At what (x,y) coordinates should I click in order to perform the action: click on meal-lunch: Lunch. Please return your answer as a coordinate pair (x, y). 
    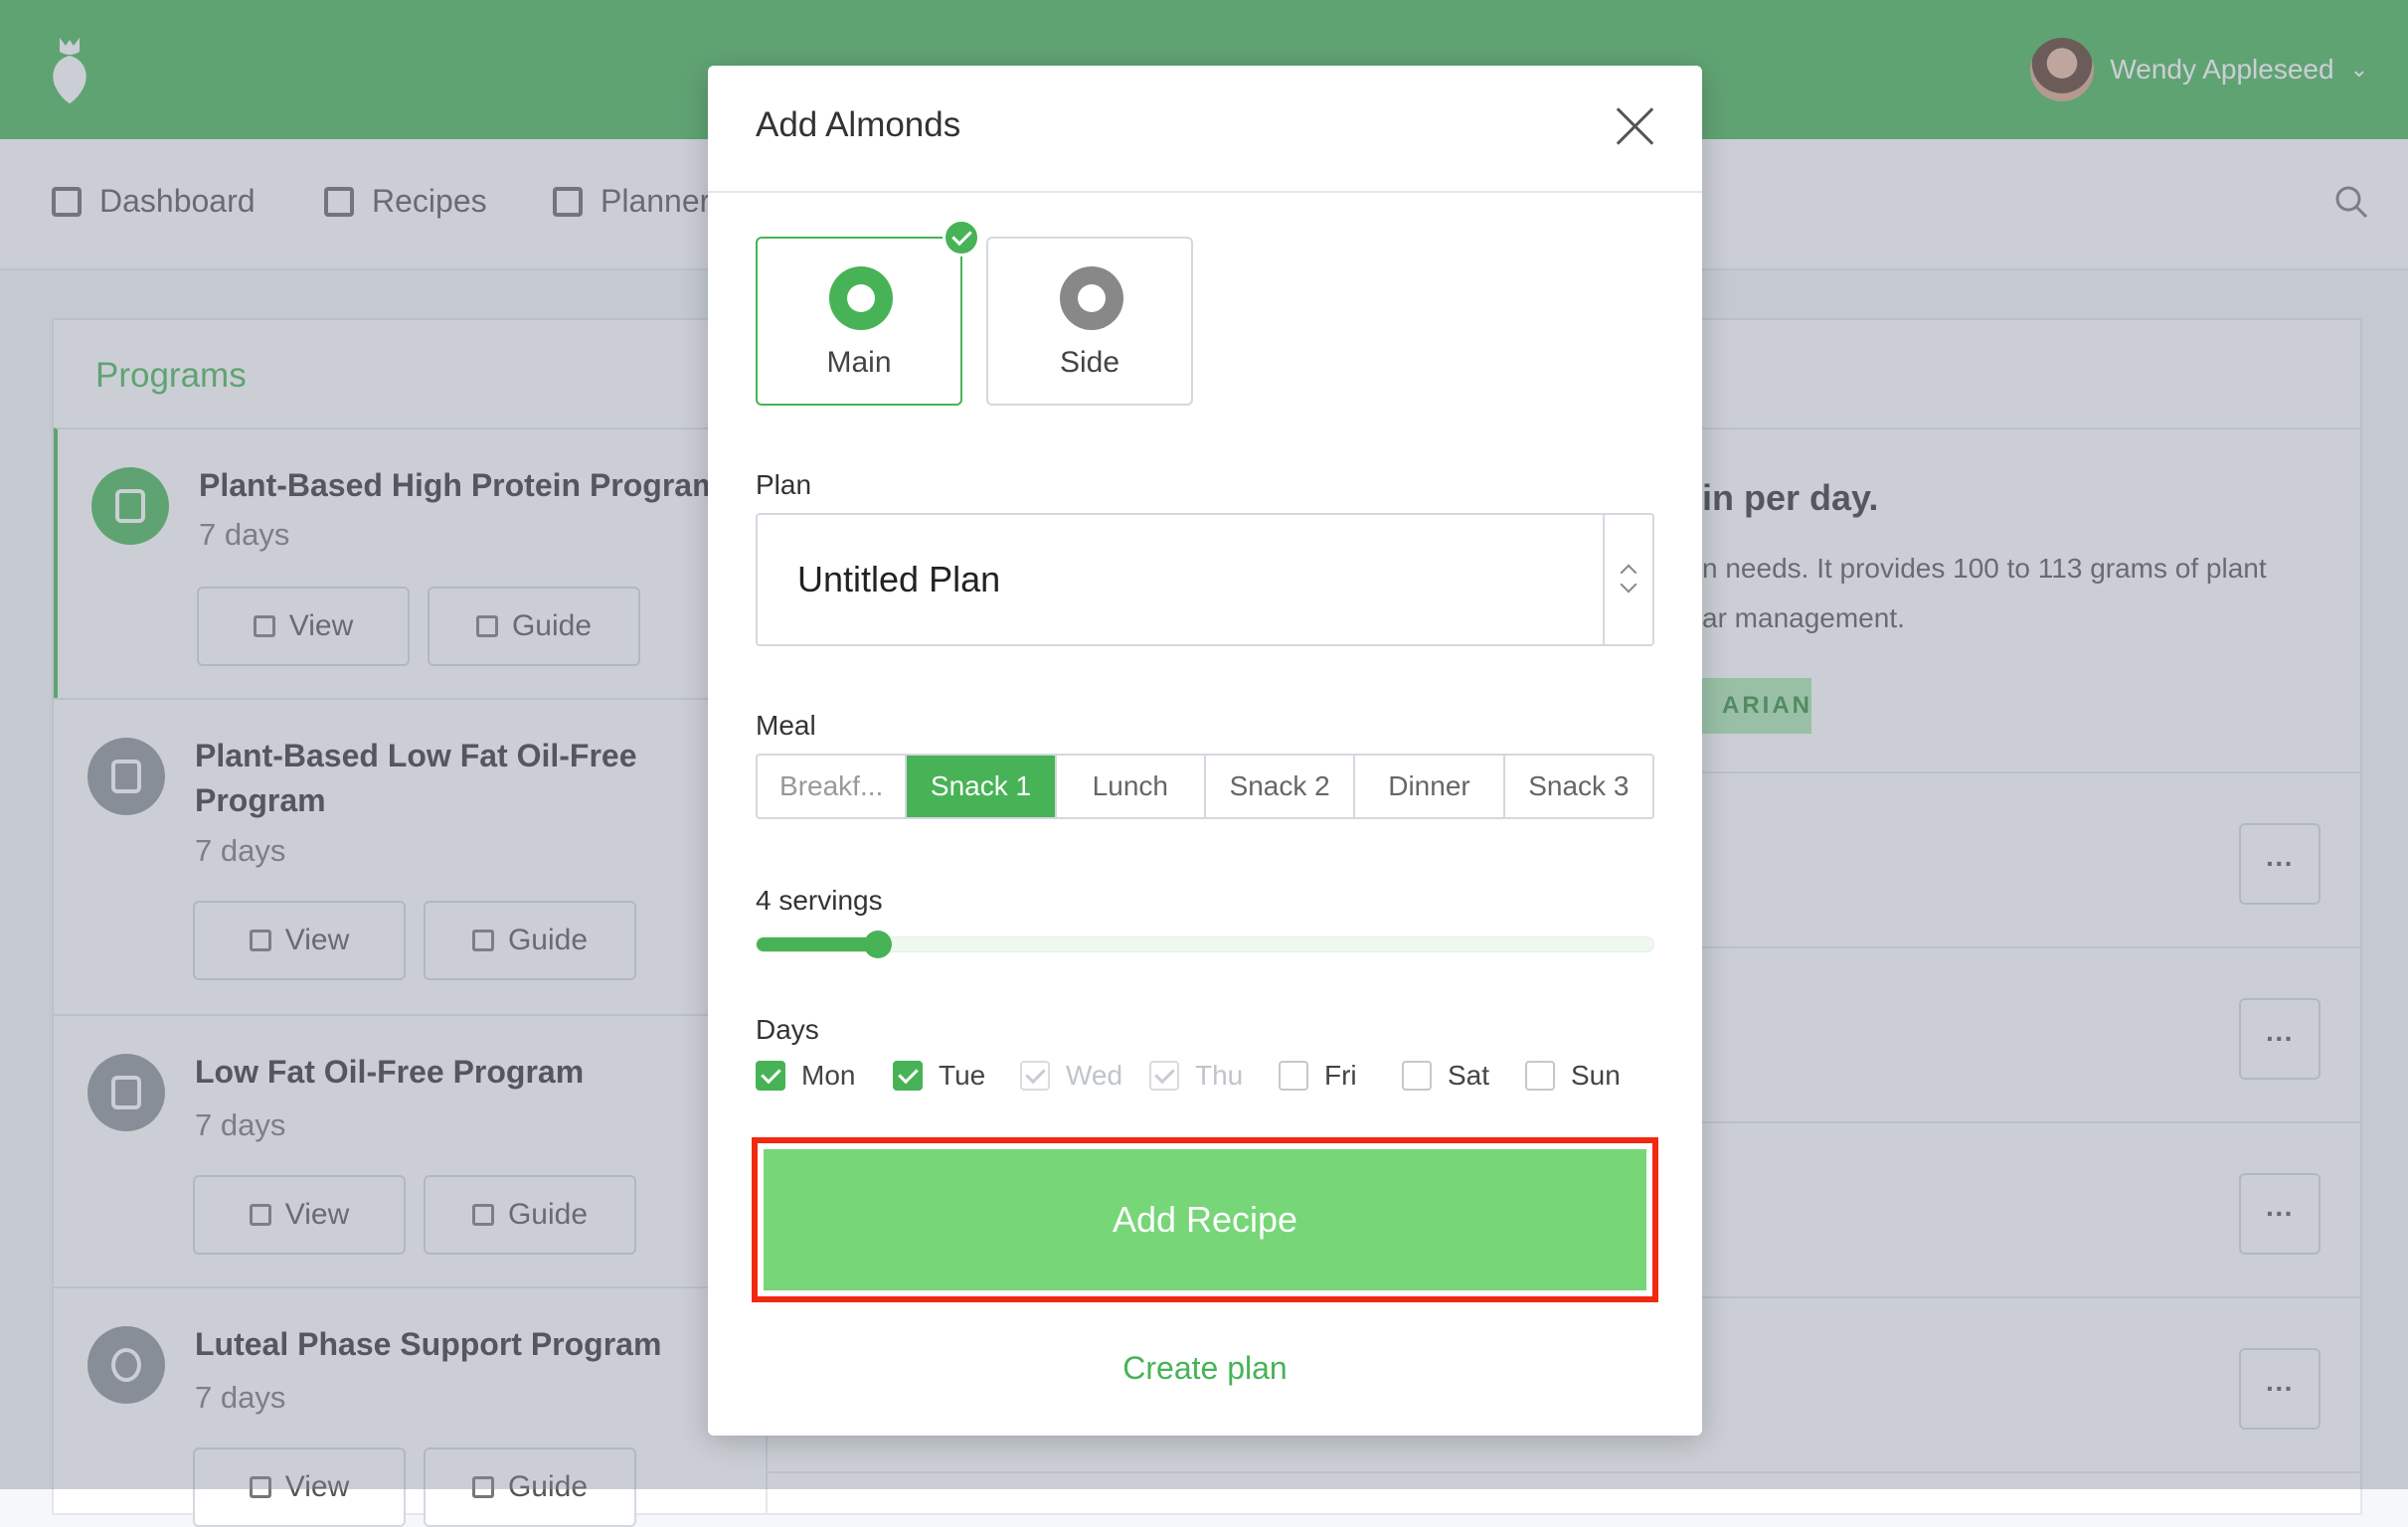
    Looking at the image, I should click on (1131, 786).